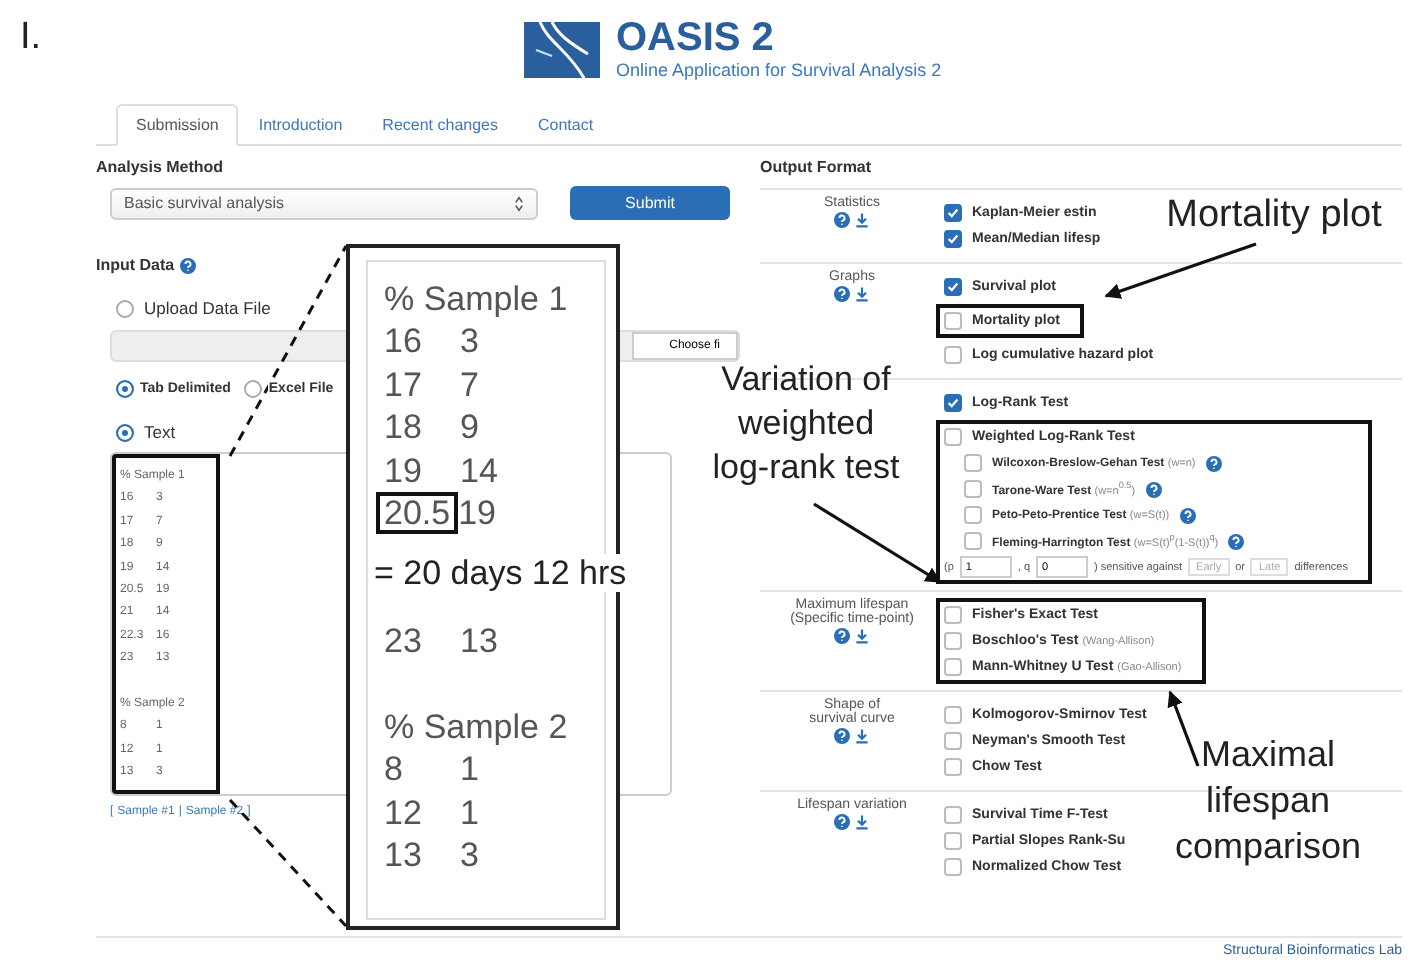  Describe the element at coordinates (207, 308) in the screenshot. I see `radio-label: Upload Data File` at that location.